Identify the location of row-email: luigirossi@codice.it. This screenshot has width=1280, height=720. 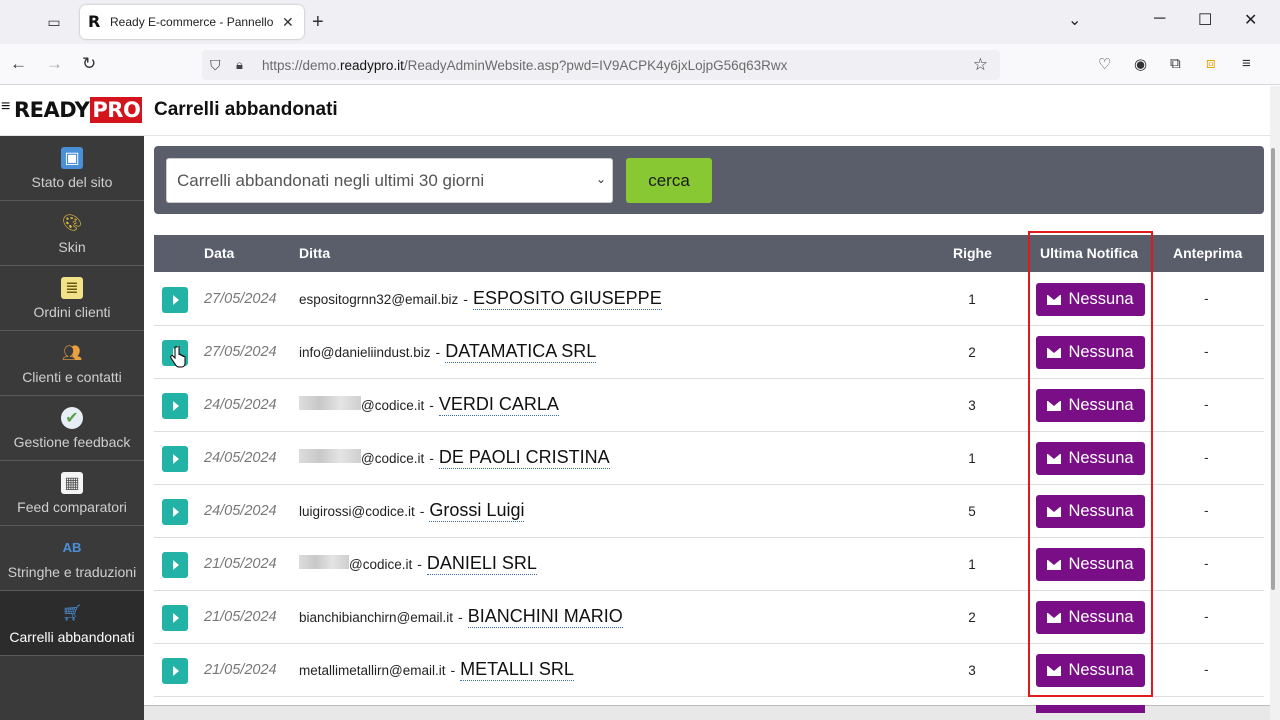
(357, 511).